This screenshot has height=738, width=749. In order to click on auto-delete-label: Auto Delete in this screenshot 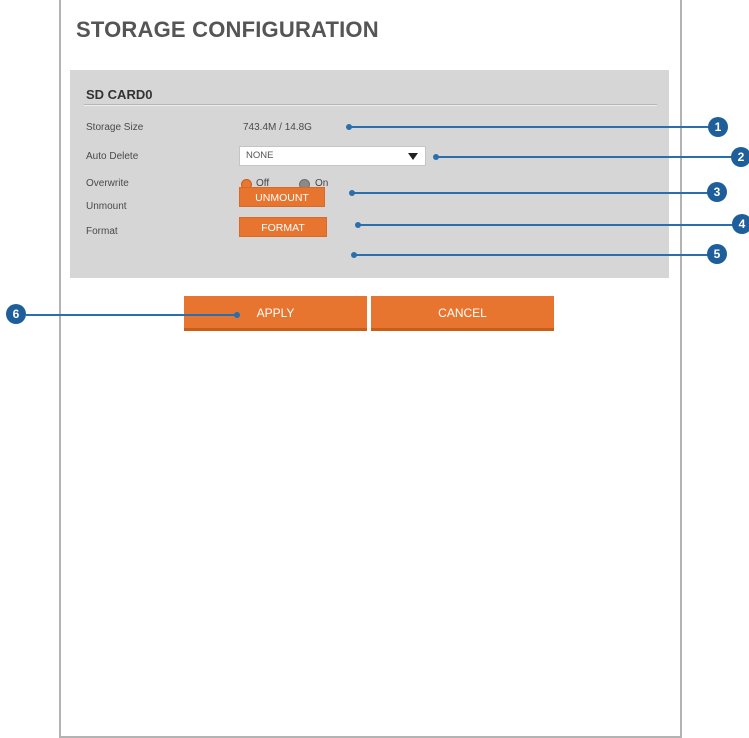, I will do `click(112, 156)`.